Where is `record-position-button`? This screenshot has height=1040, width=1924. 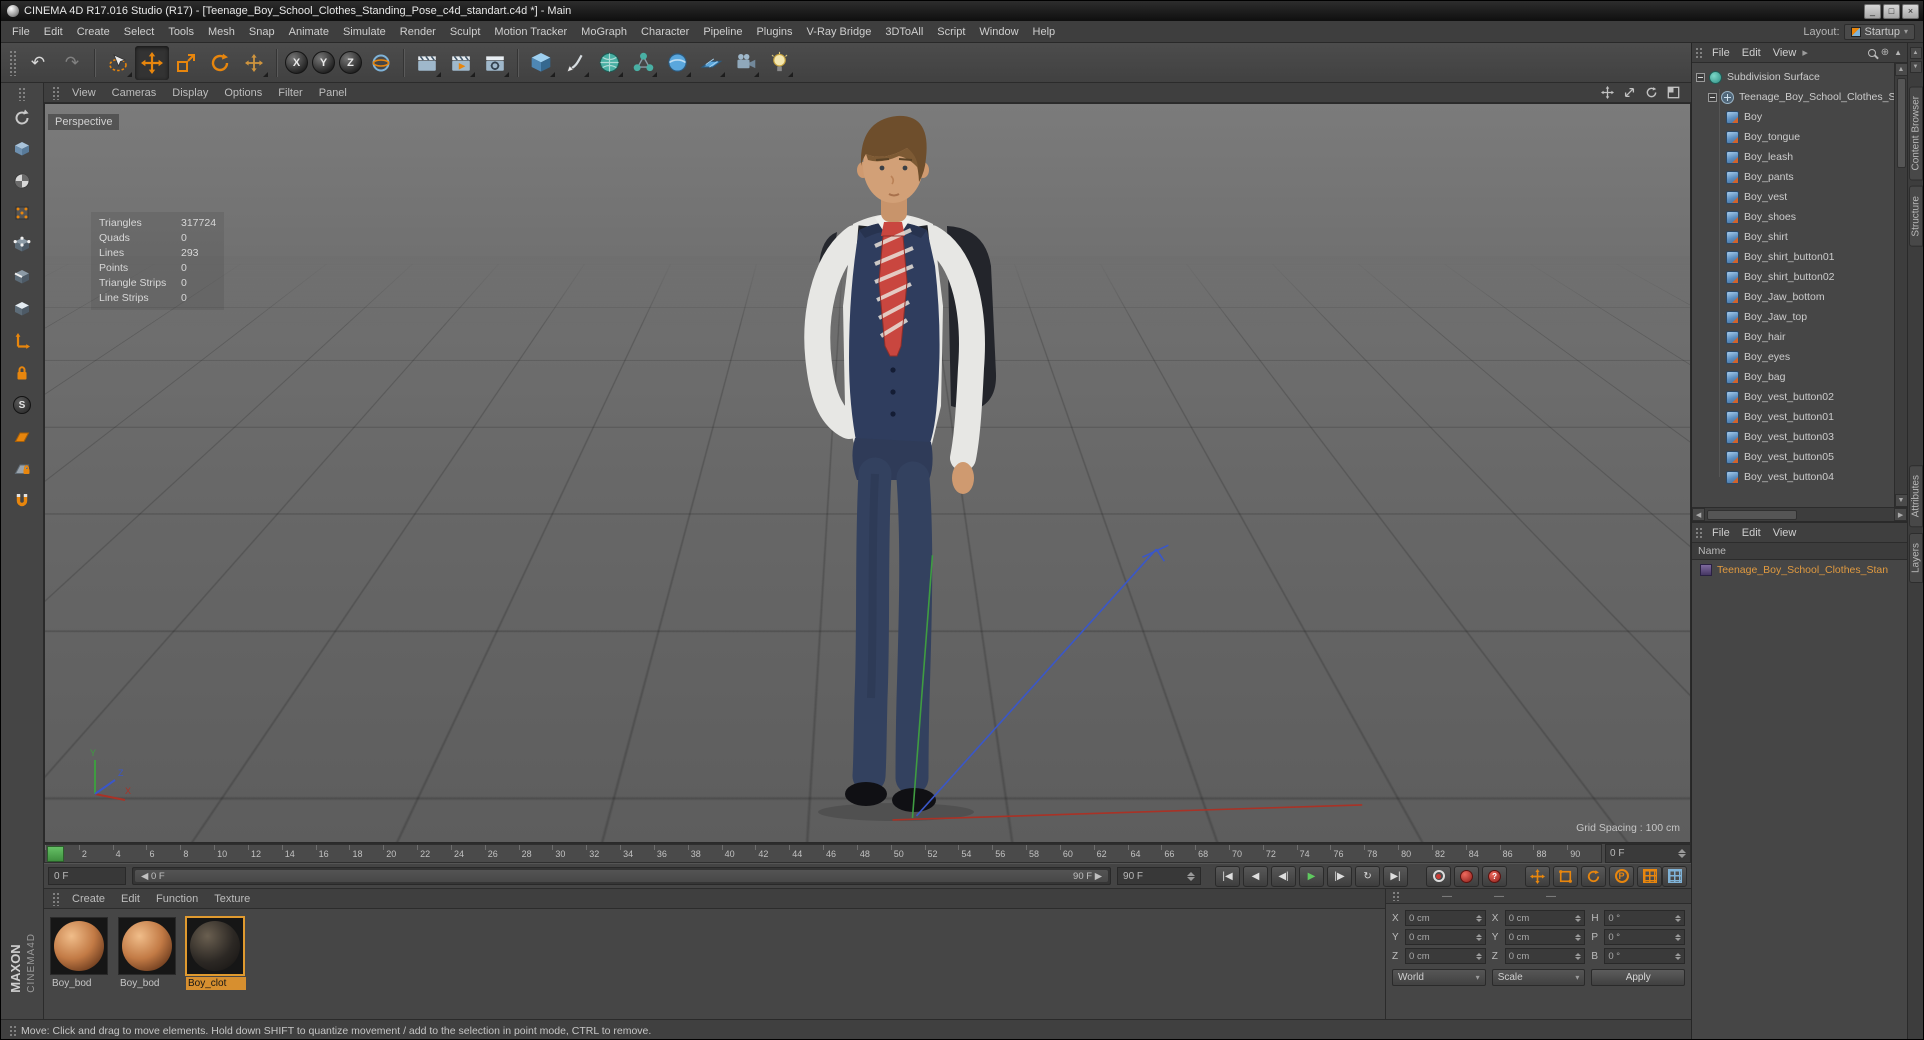 record-position-button is located at coordinates (1538, 876).